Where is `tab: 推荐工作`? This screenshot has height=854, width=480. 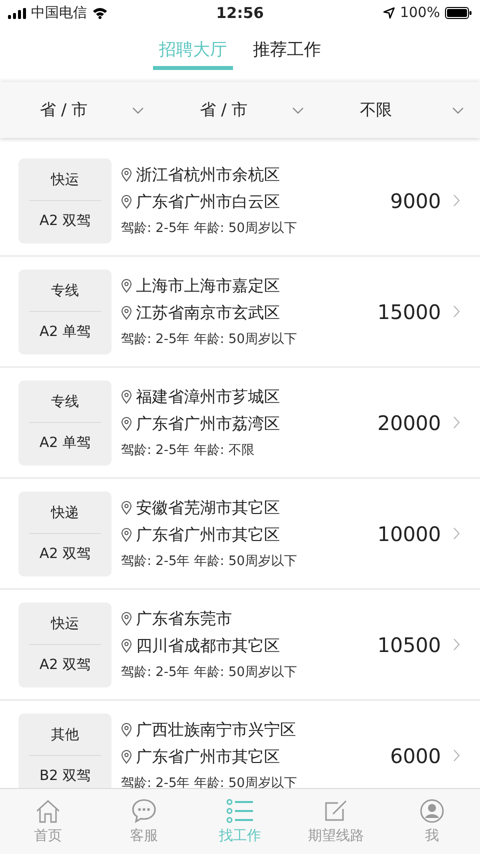
tab: 推荐工作 is located at coordinates (287, 48).